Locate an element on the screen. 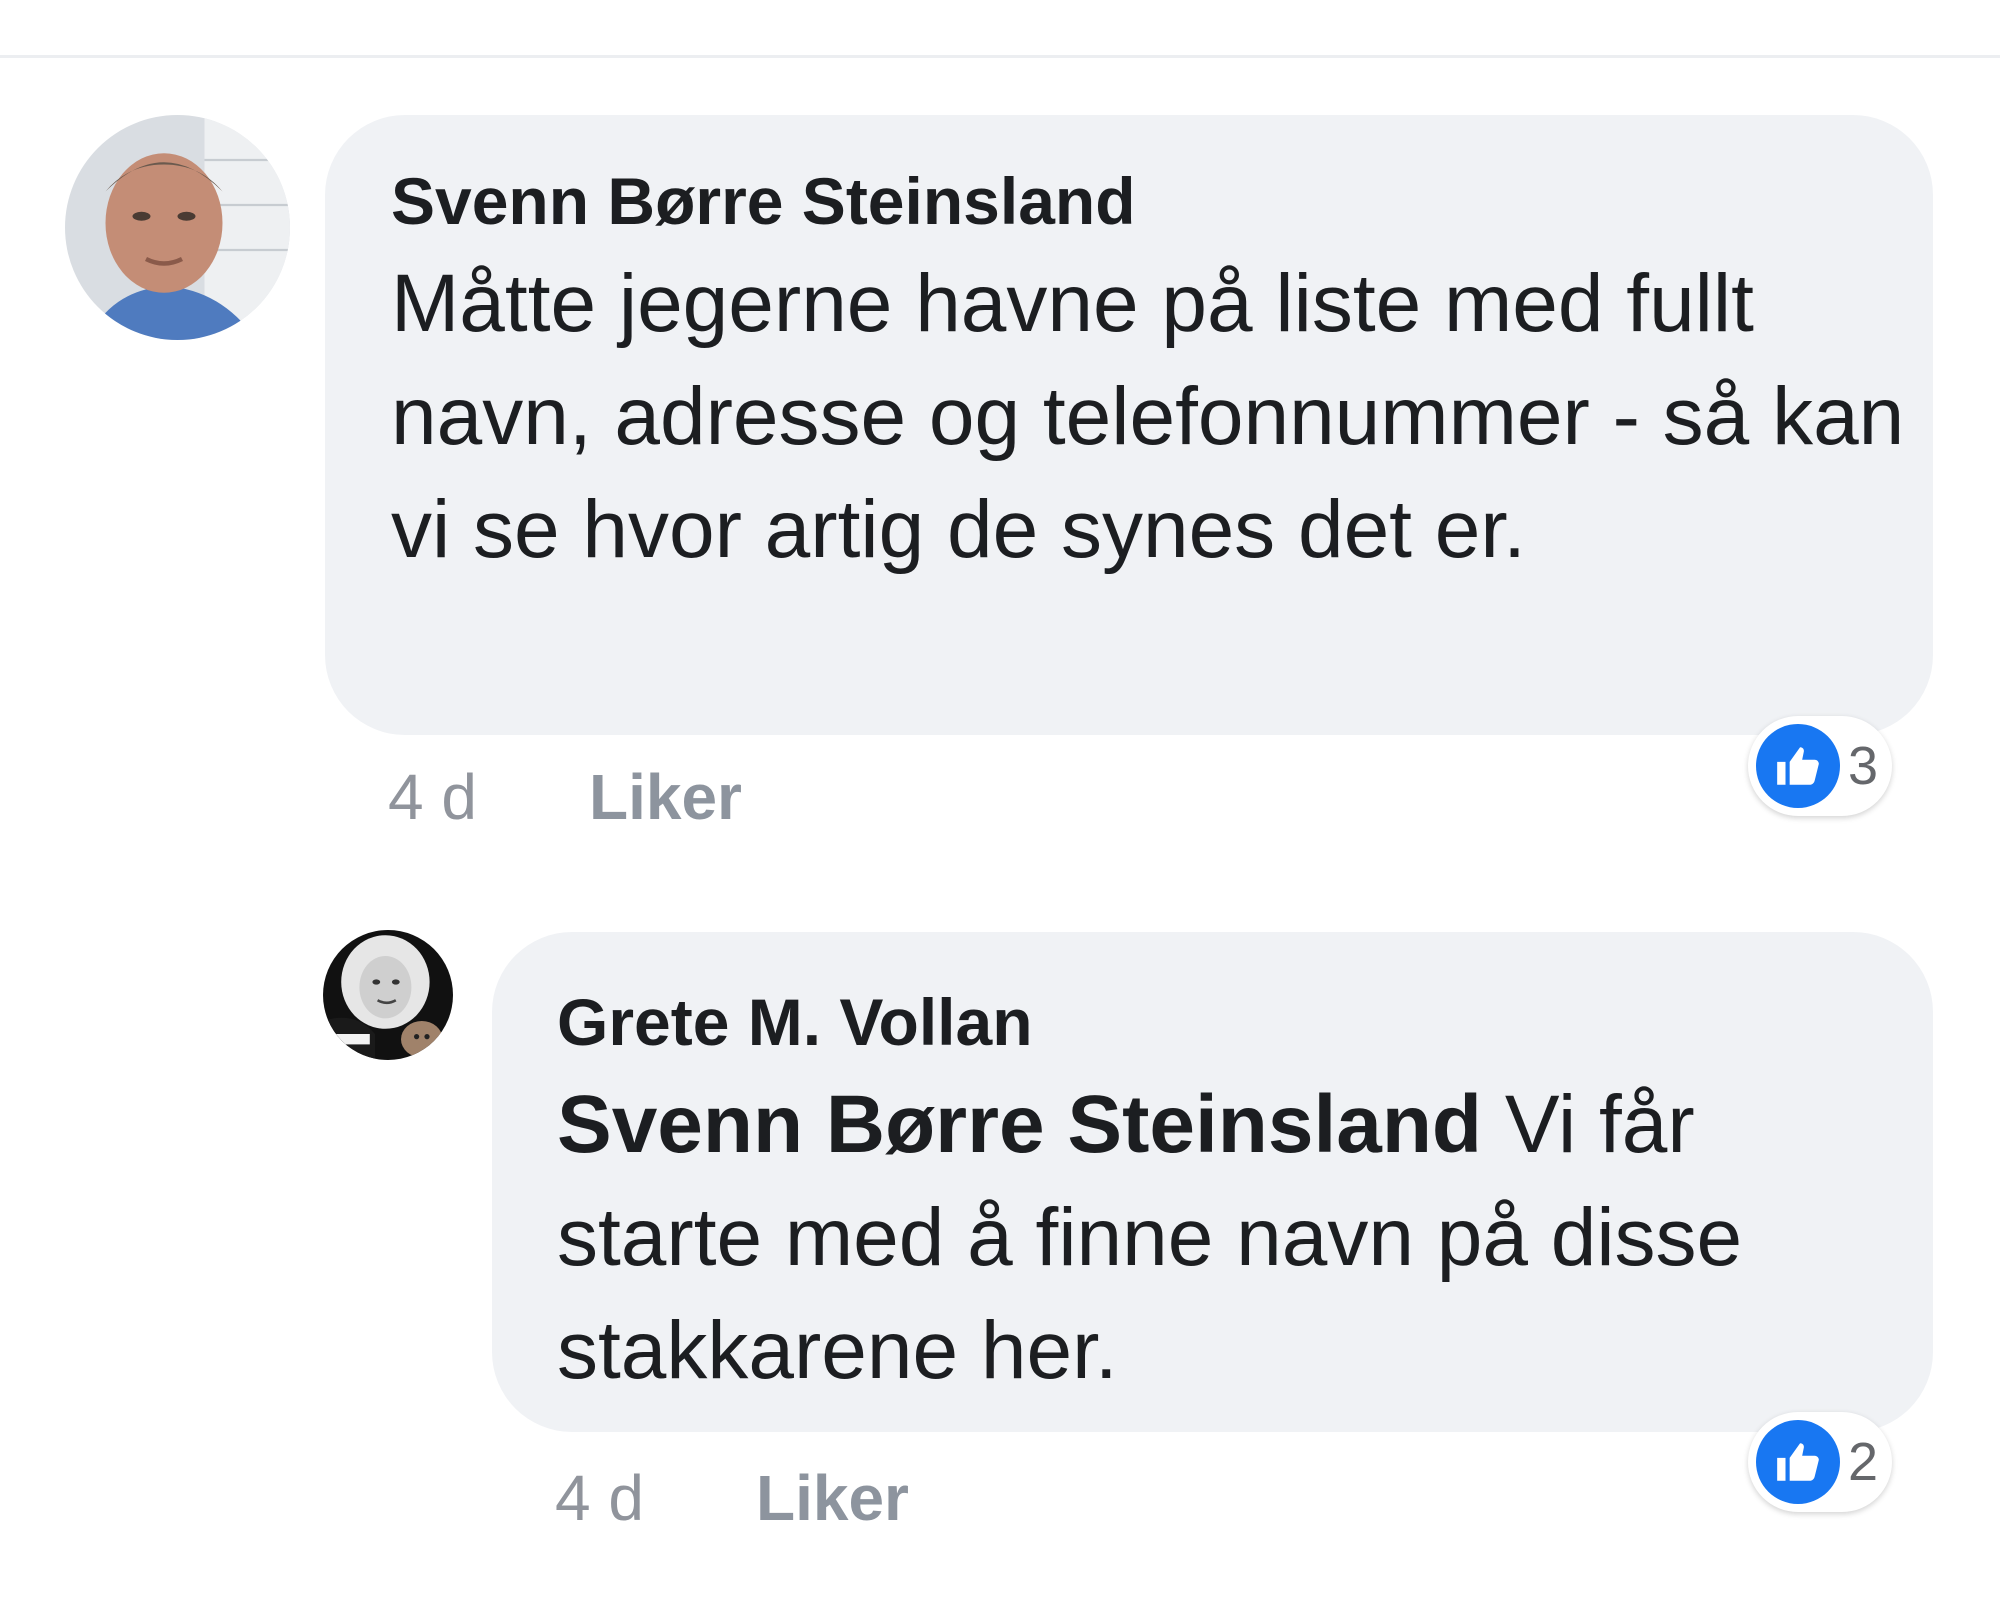 Image resolution: width=2000 pixels, height=1608 pixels. comment-author: Svenn Børre Steinsland is located at coordinates (1162, 201).